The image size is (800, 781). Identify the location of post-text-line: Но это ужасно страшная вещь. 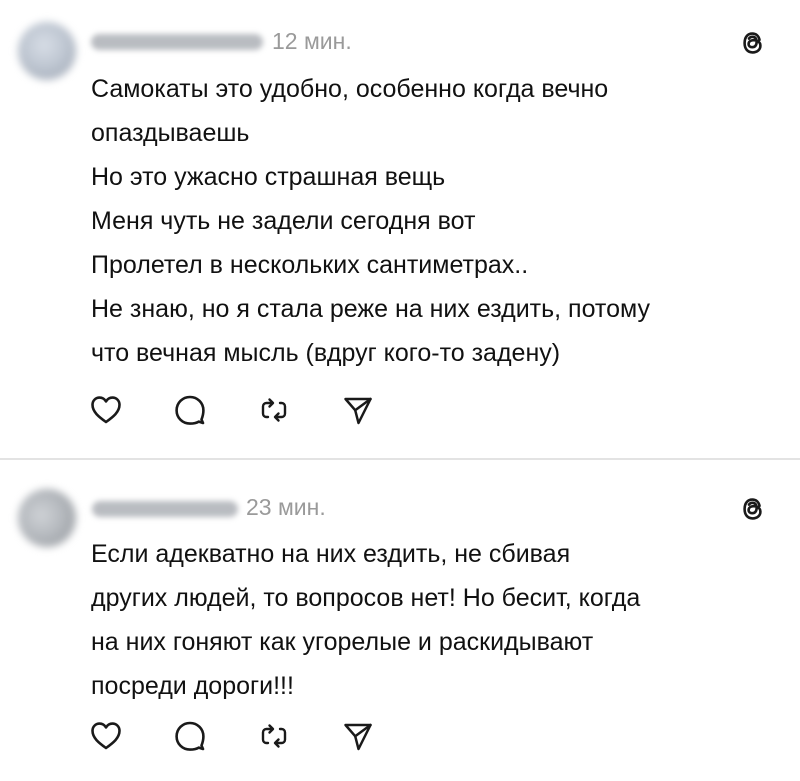
(268, 177).